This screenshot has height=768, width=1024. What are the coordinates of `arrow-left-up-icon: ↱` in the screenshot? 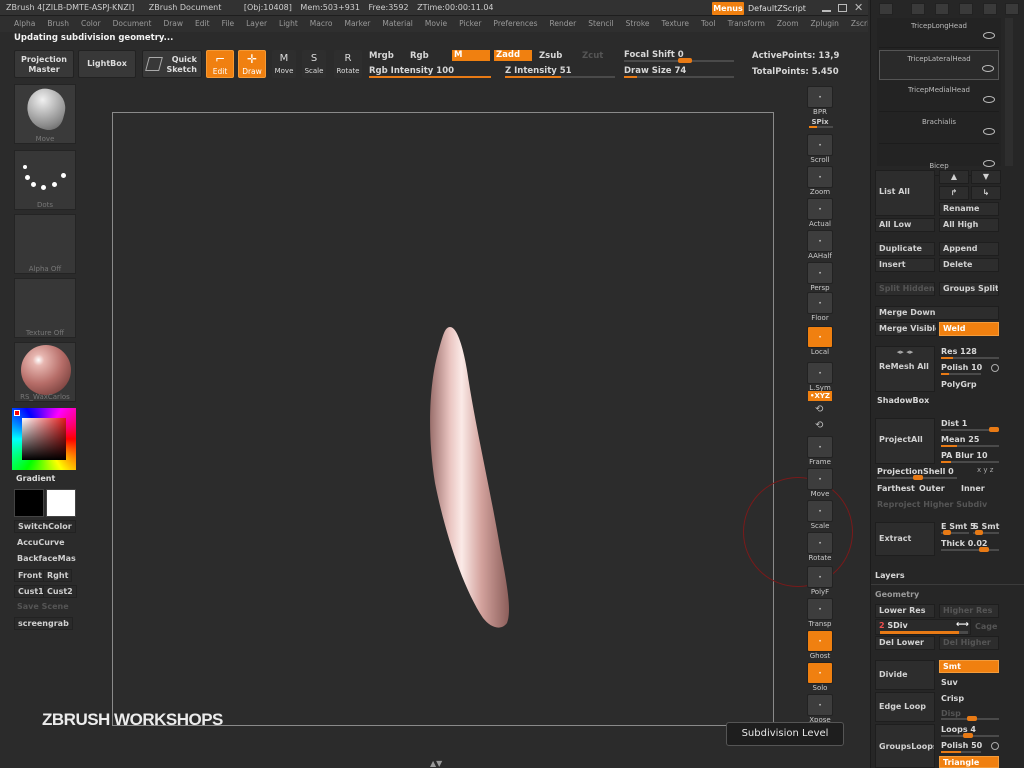 It's located at (954, 193).